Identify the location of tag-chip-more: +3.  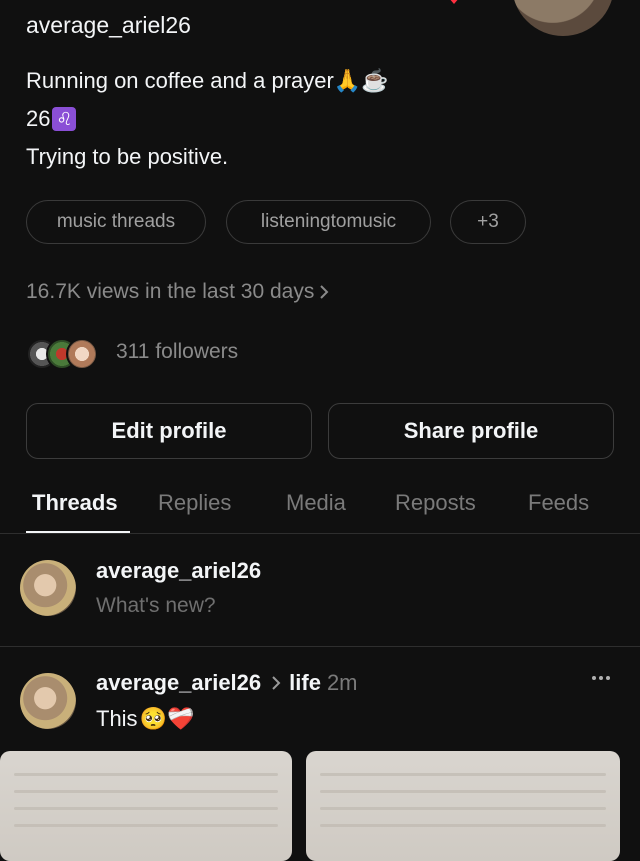
(488, 222).